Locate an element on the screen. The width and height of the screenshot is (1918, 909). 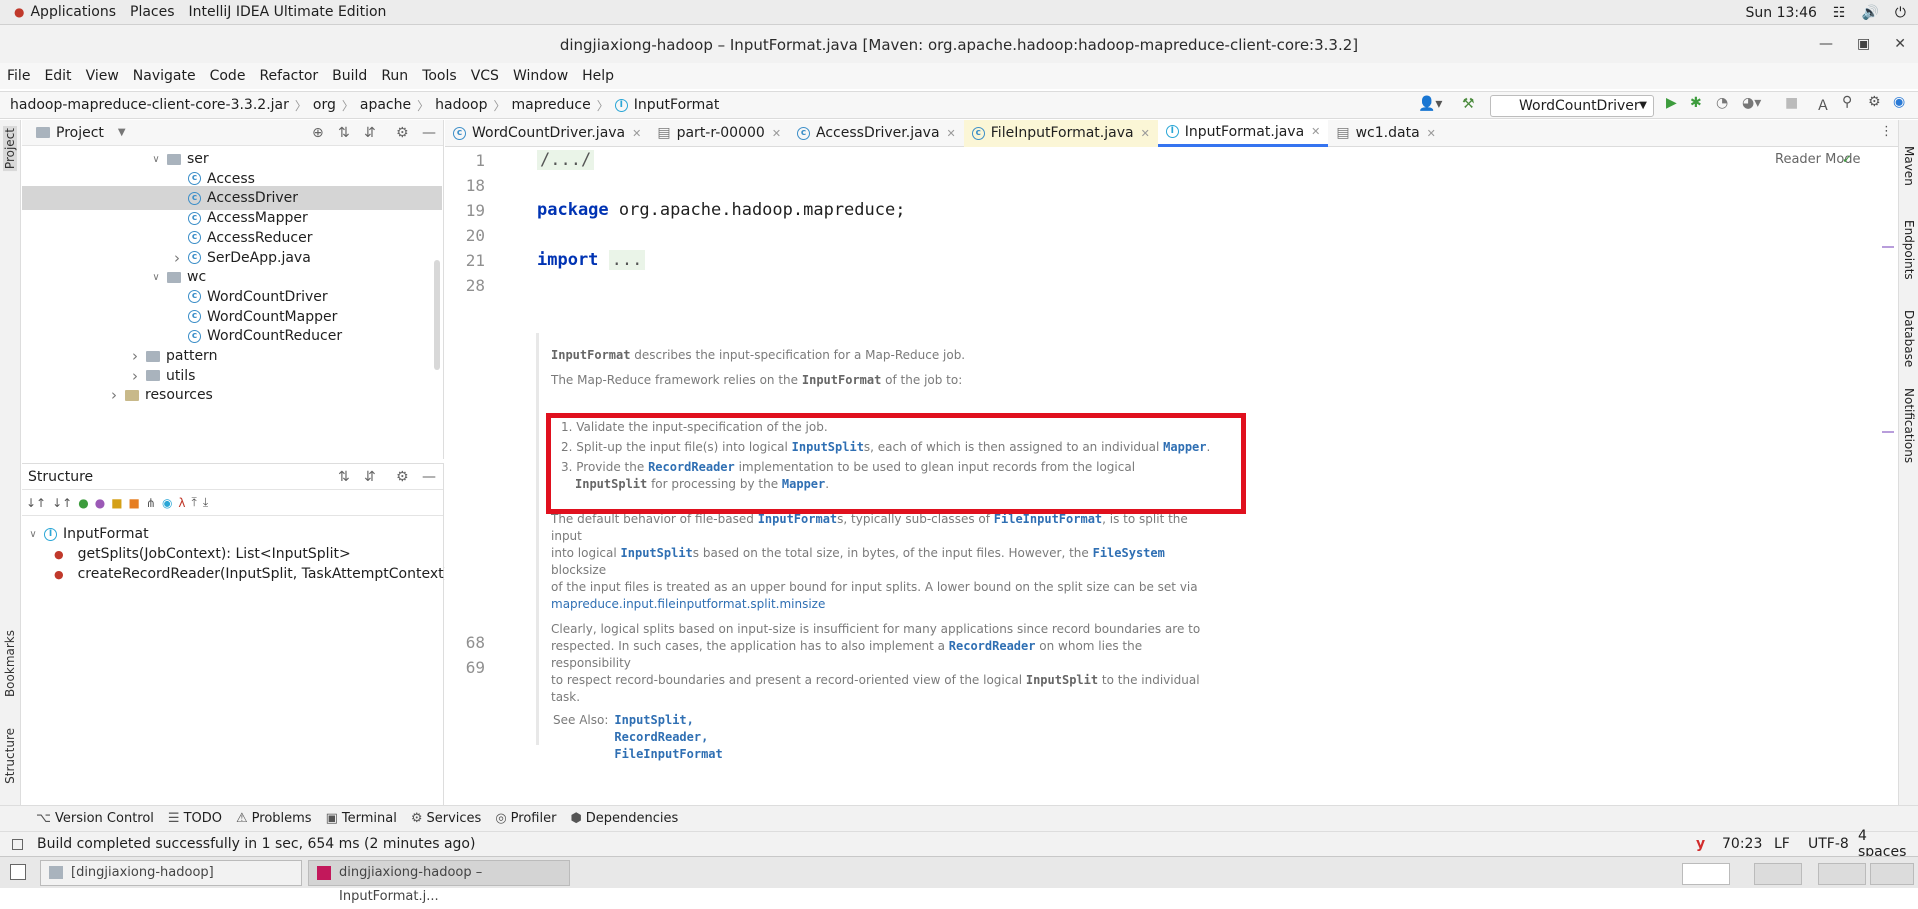
run-icon: ▶ is located at coordinates (1671, 103).